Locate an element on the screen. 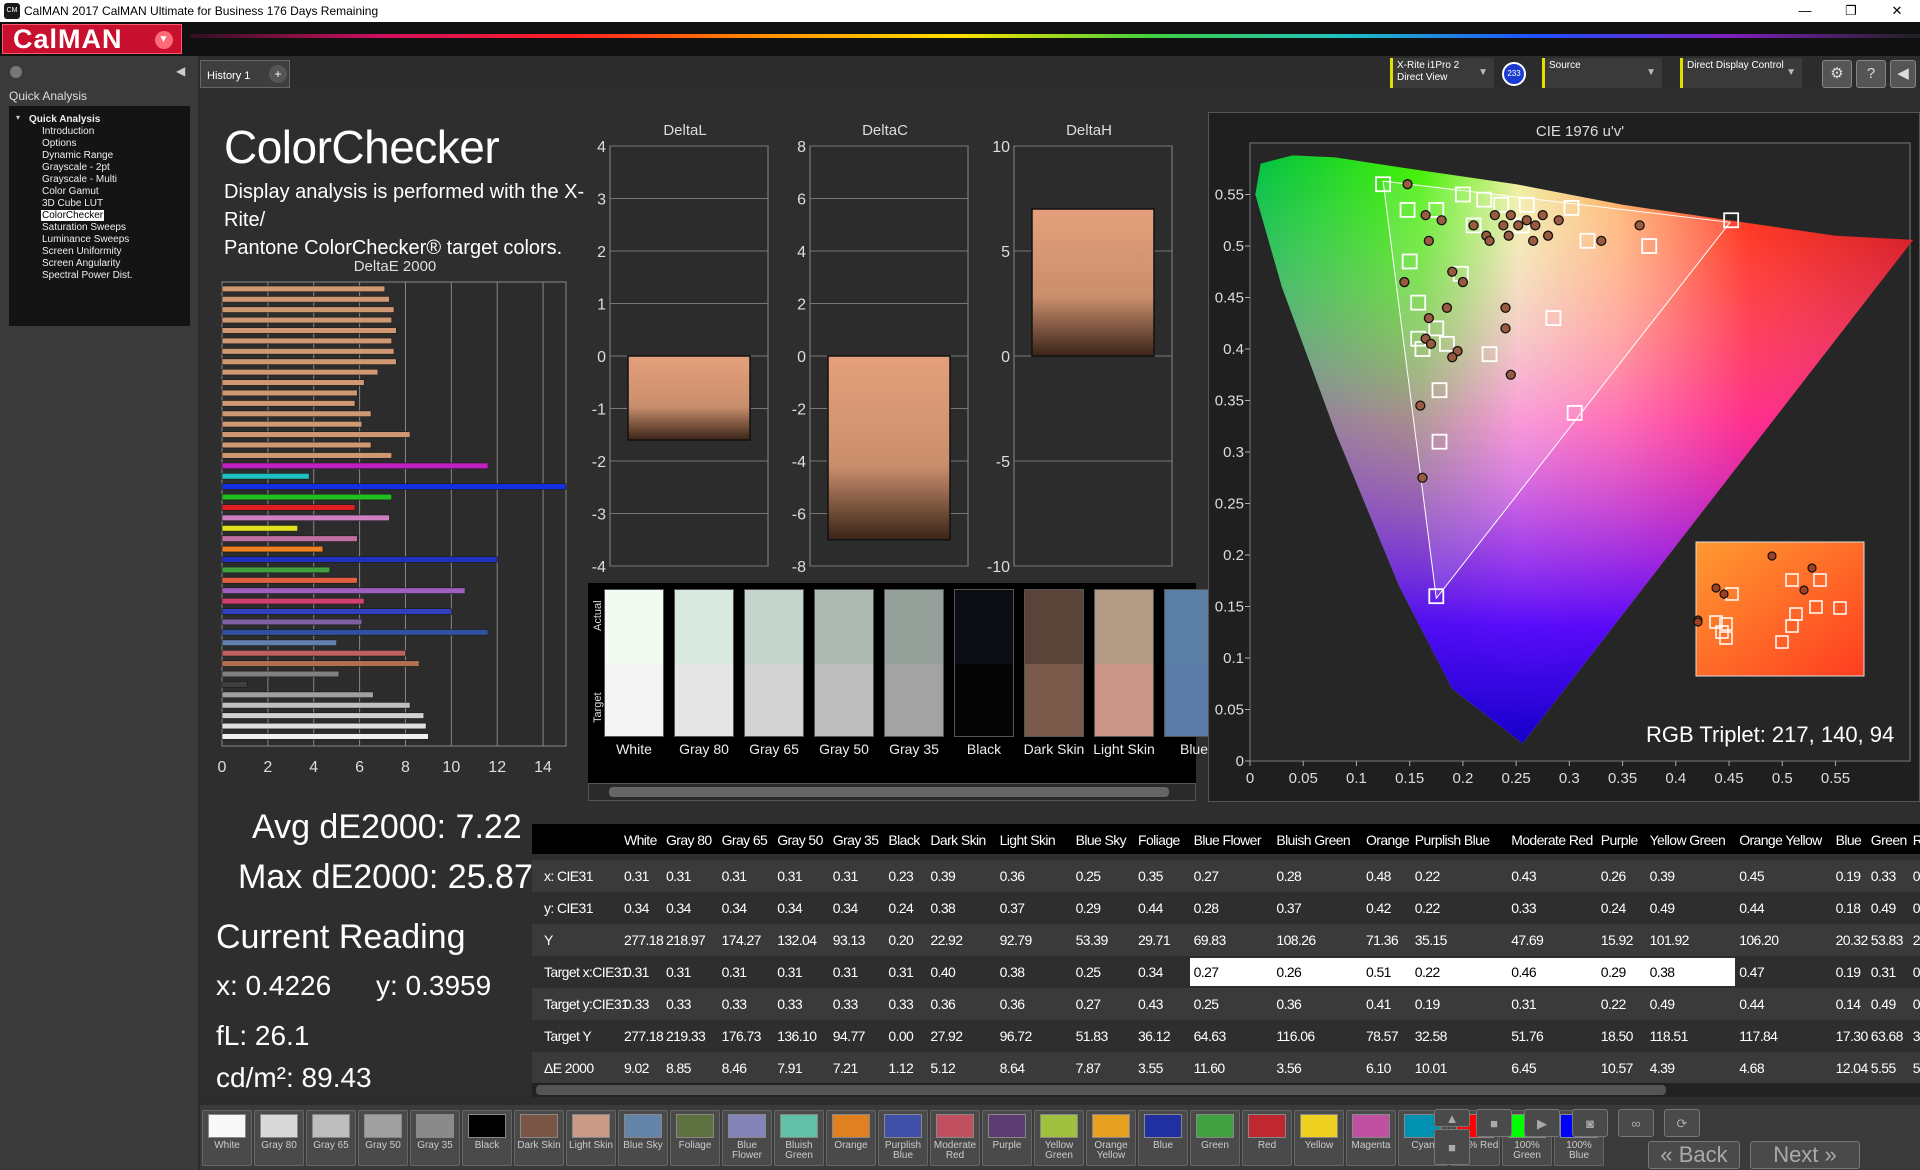 The image size is (1920, 1170). tree-item: ColorChecker is located at coordinates (73, 215).